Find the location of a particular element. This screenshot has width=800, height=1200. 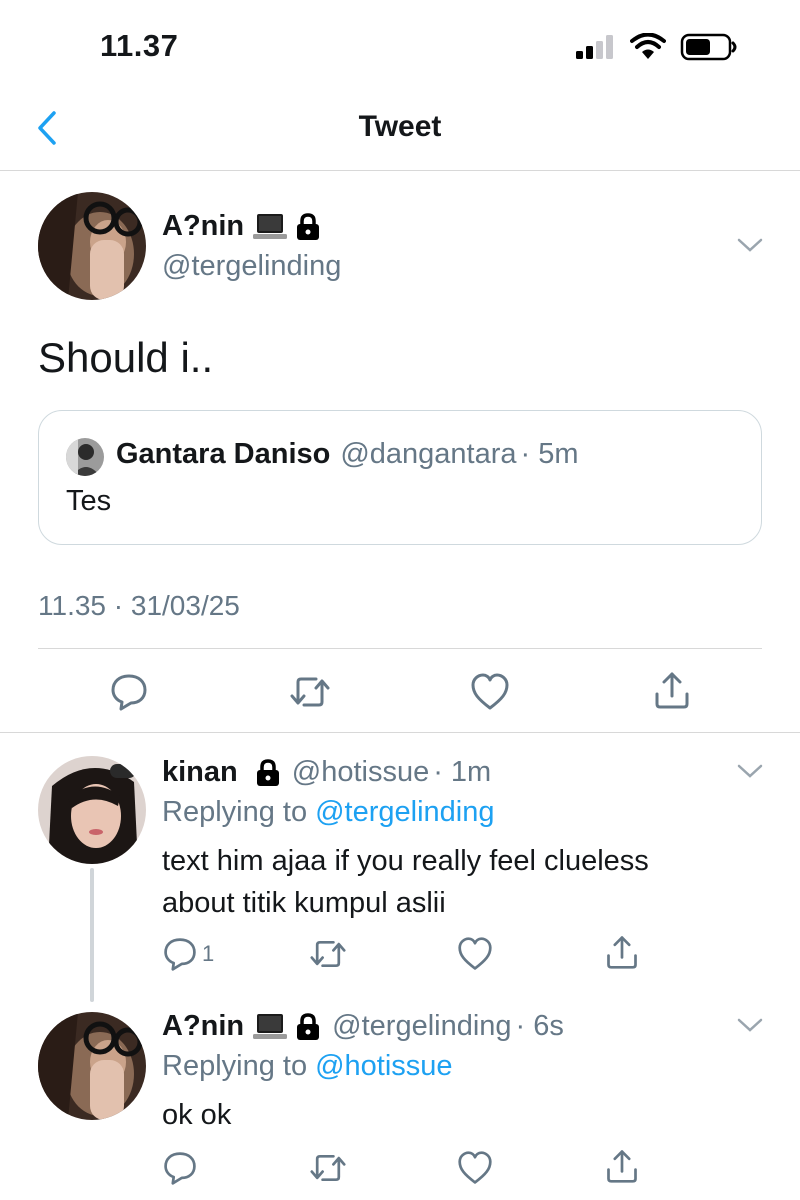

replying-to: Replying to @tergelinding is located at coordinates (328, 812).